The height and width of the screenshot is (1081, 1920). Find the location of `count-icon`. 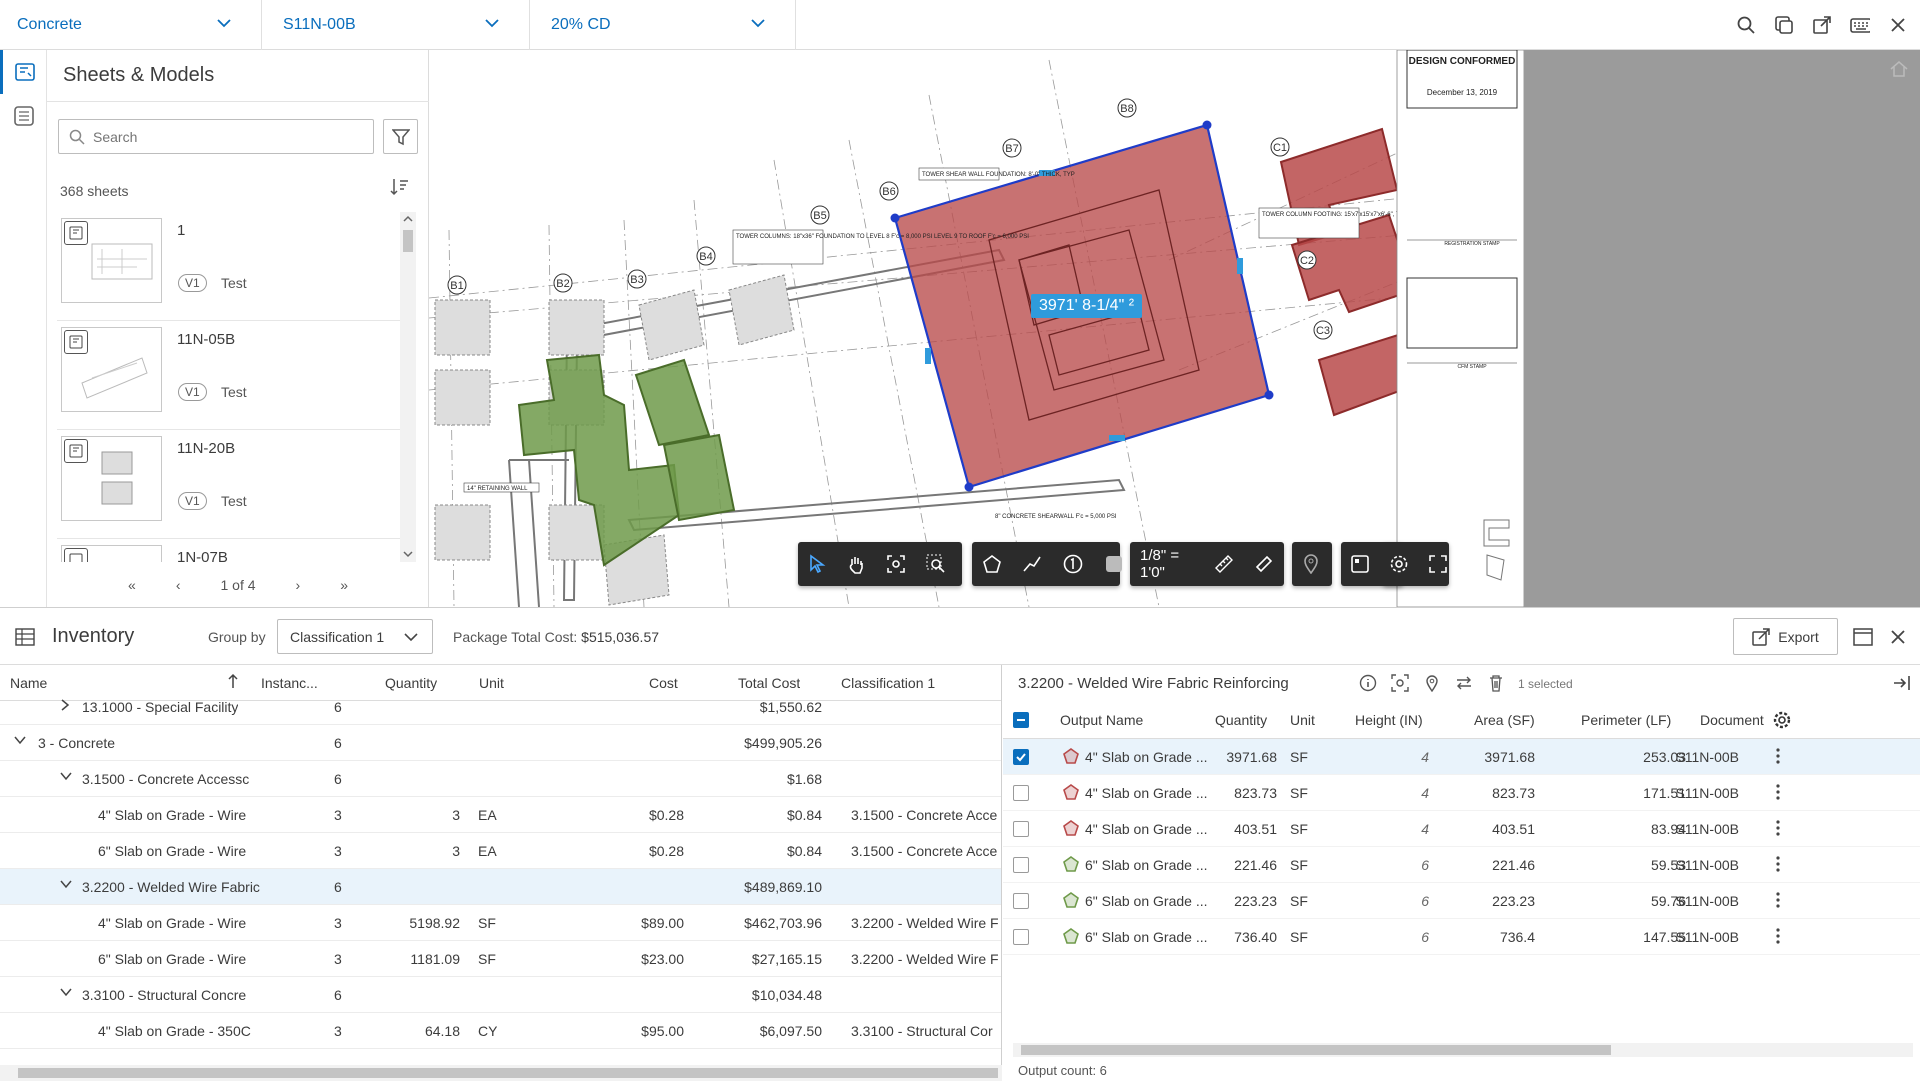

count-icon is located at coordinates (1073, 564).